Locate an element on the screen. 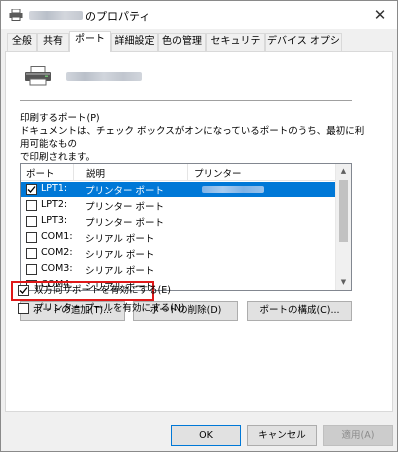 This screenshot has height=452, width=398. cancel-button: キャンセル is located at coordinates (282, 435).